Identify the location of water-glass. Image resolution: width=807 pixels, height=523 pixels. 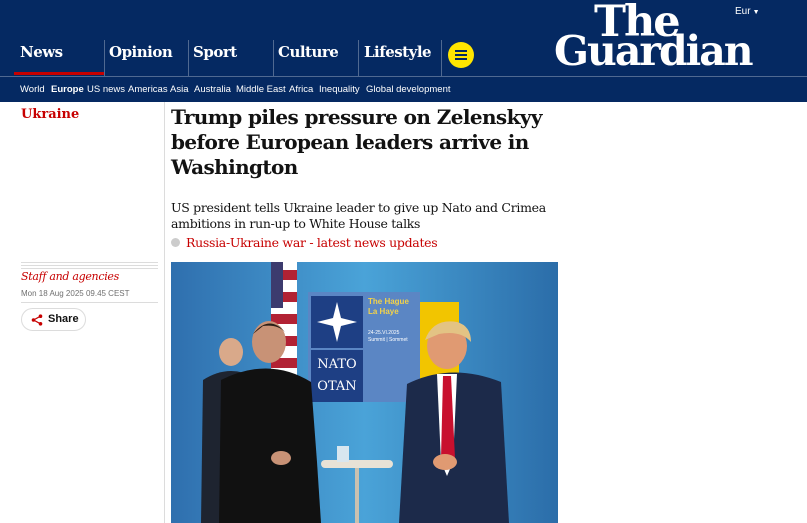
(343, 454).